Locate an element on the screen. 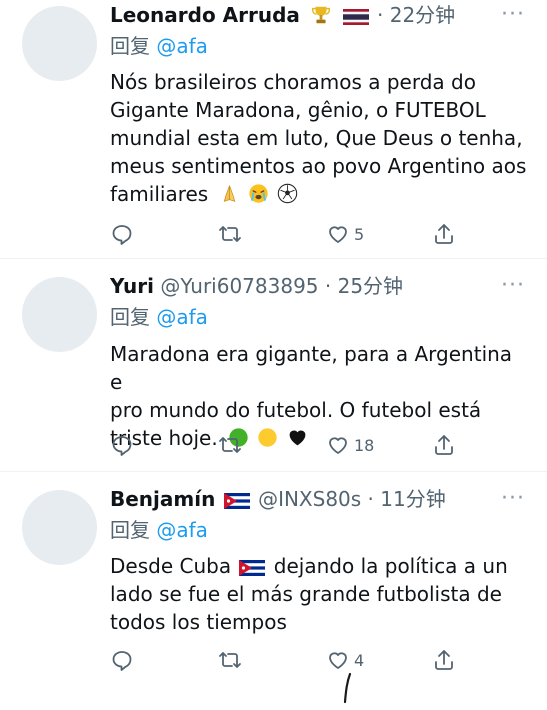  text-line: Maradona era gigante, para a Argentina e is located at coordinates (311, 368).